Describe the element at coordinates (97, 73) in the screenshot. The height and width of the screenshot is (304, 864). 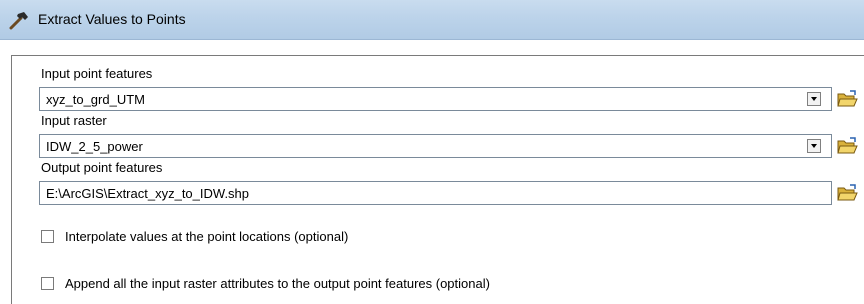
I see `input-point-features-label: Input point features` at that location.